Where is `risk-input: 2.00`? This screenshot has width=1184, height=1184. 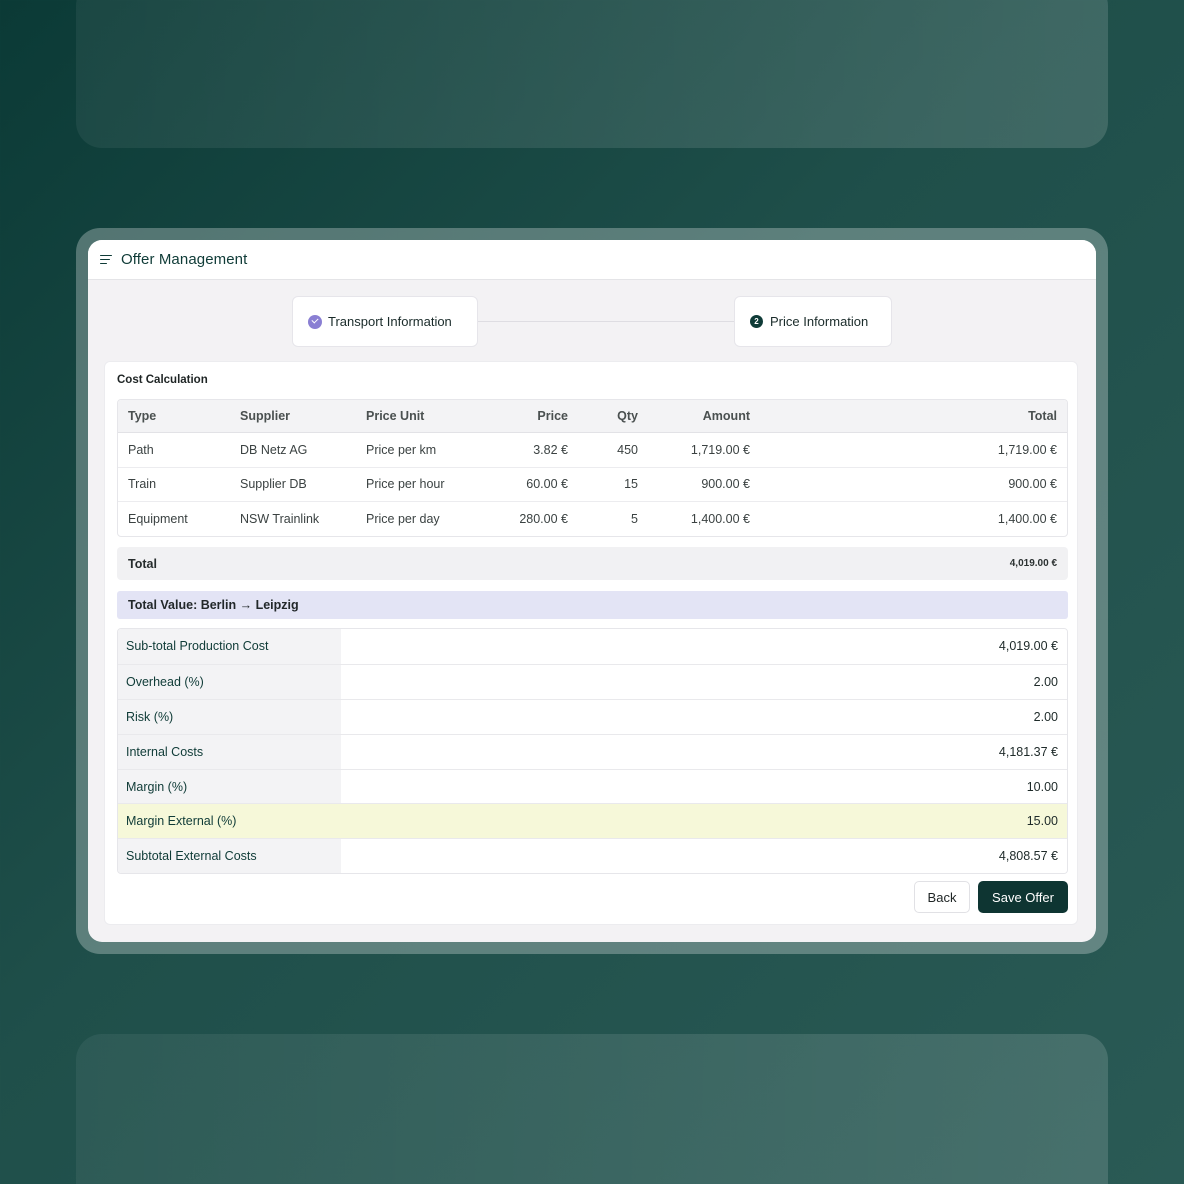 risk-input: 2.00 is located at coordinates (704, 716).